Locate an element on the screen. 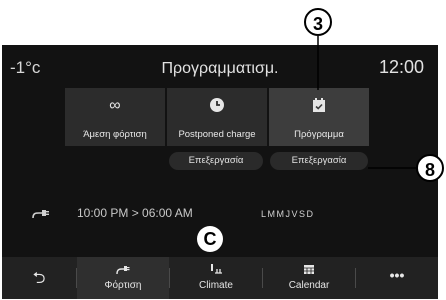  callout-8: 8 is located at coordinates (430, 168).